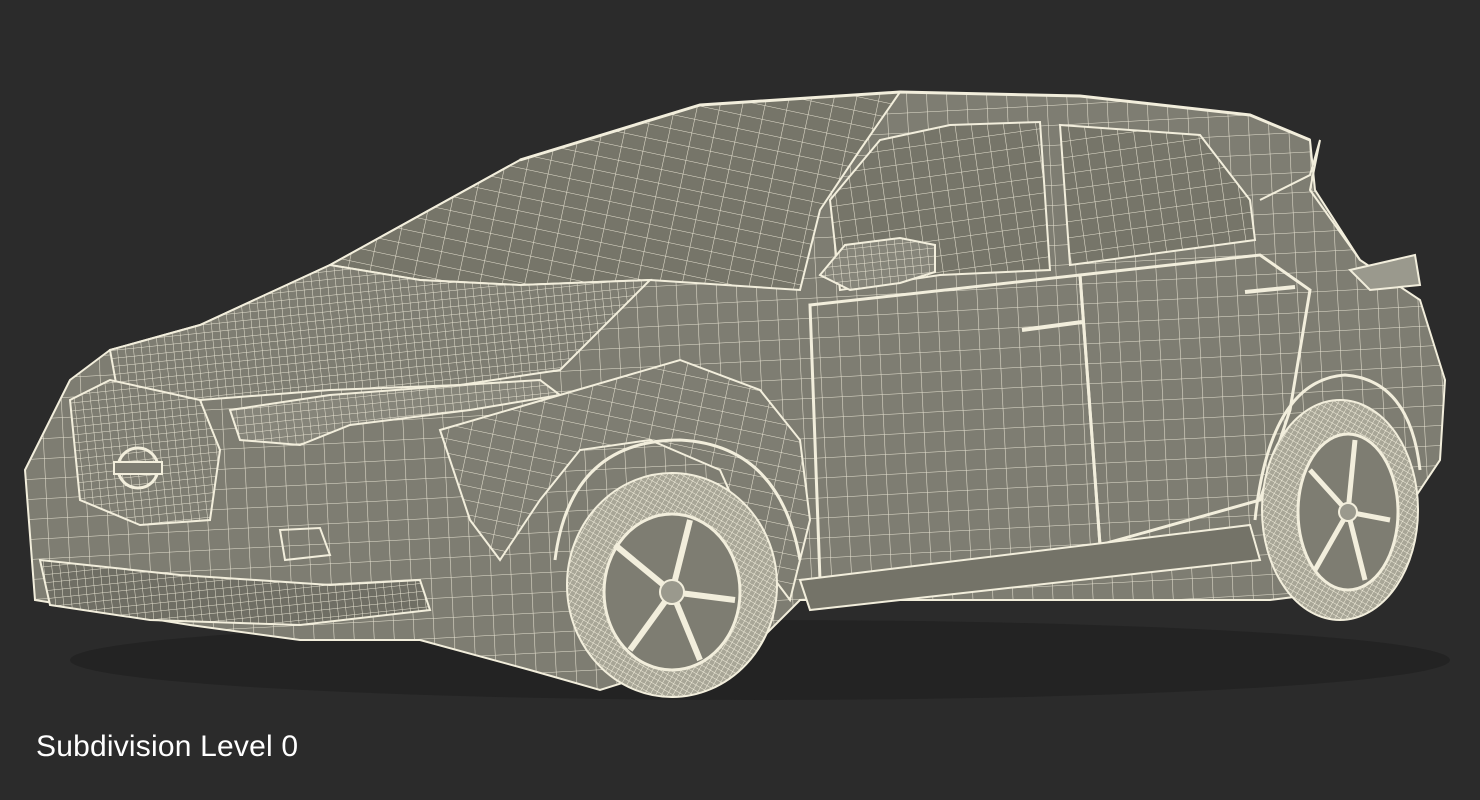  What do you see at coordinates (167, 746) in the screenshot?
I see `caption-label: Subdivision Level 0` at bounding box center [167, 746].